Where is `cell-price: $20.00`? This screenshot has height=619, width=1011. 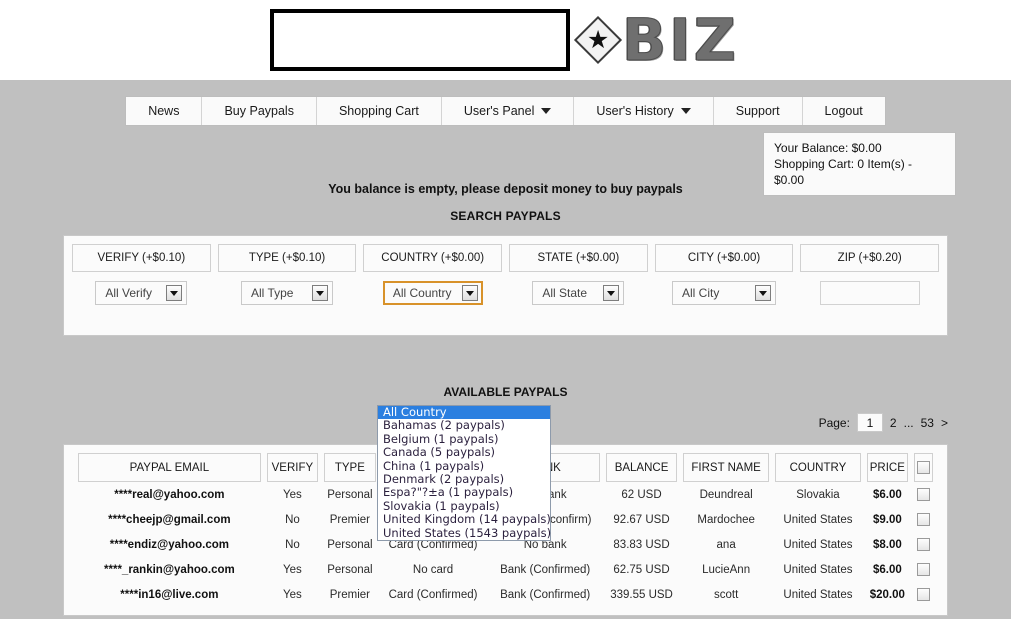
cell-price: $20.00 is located at coordinates (887, 594).